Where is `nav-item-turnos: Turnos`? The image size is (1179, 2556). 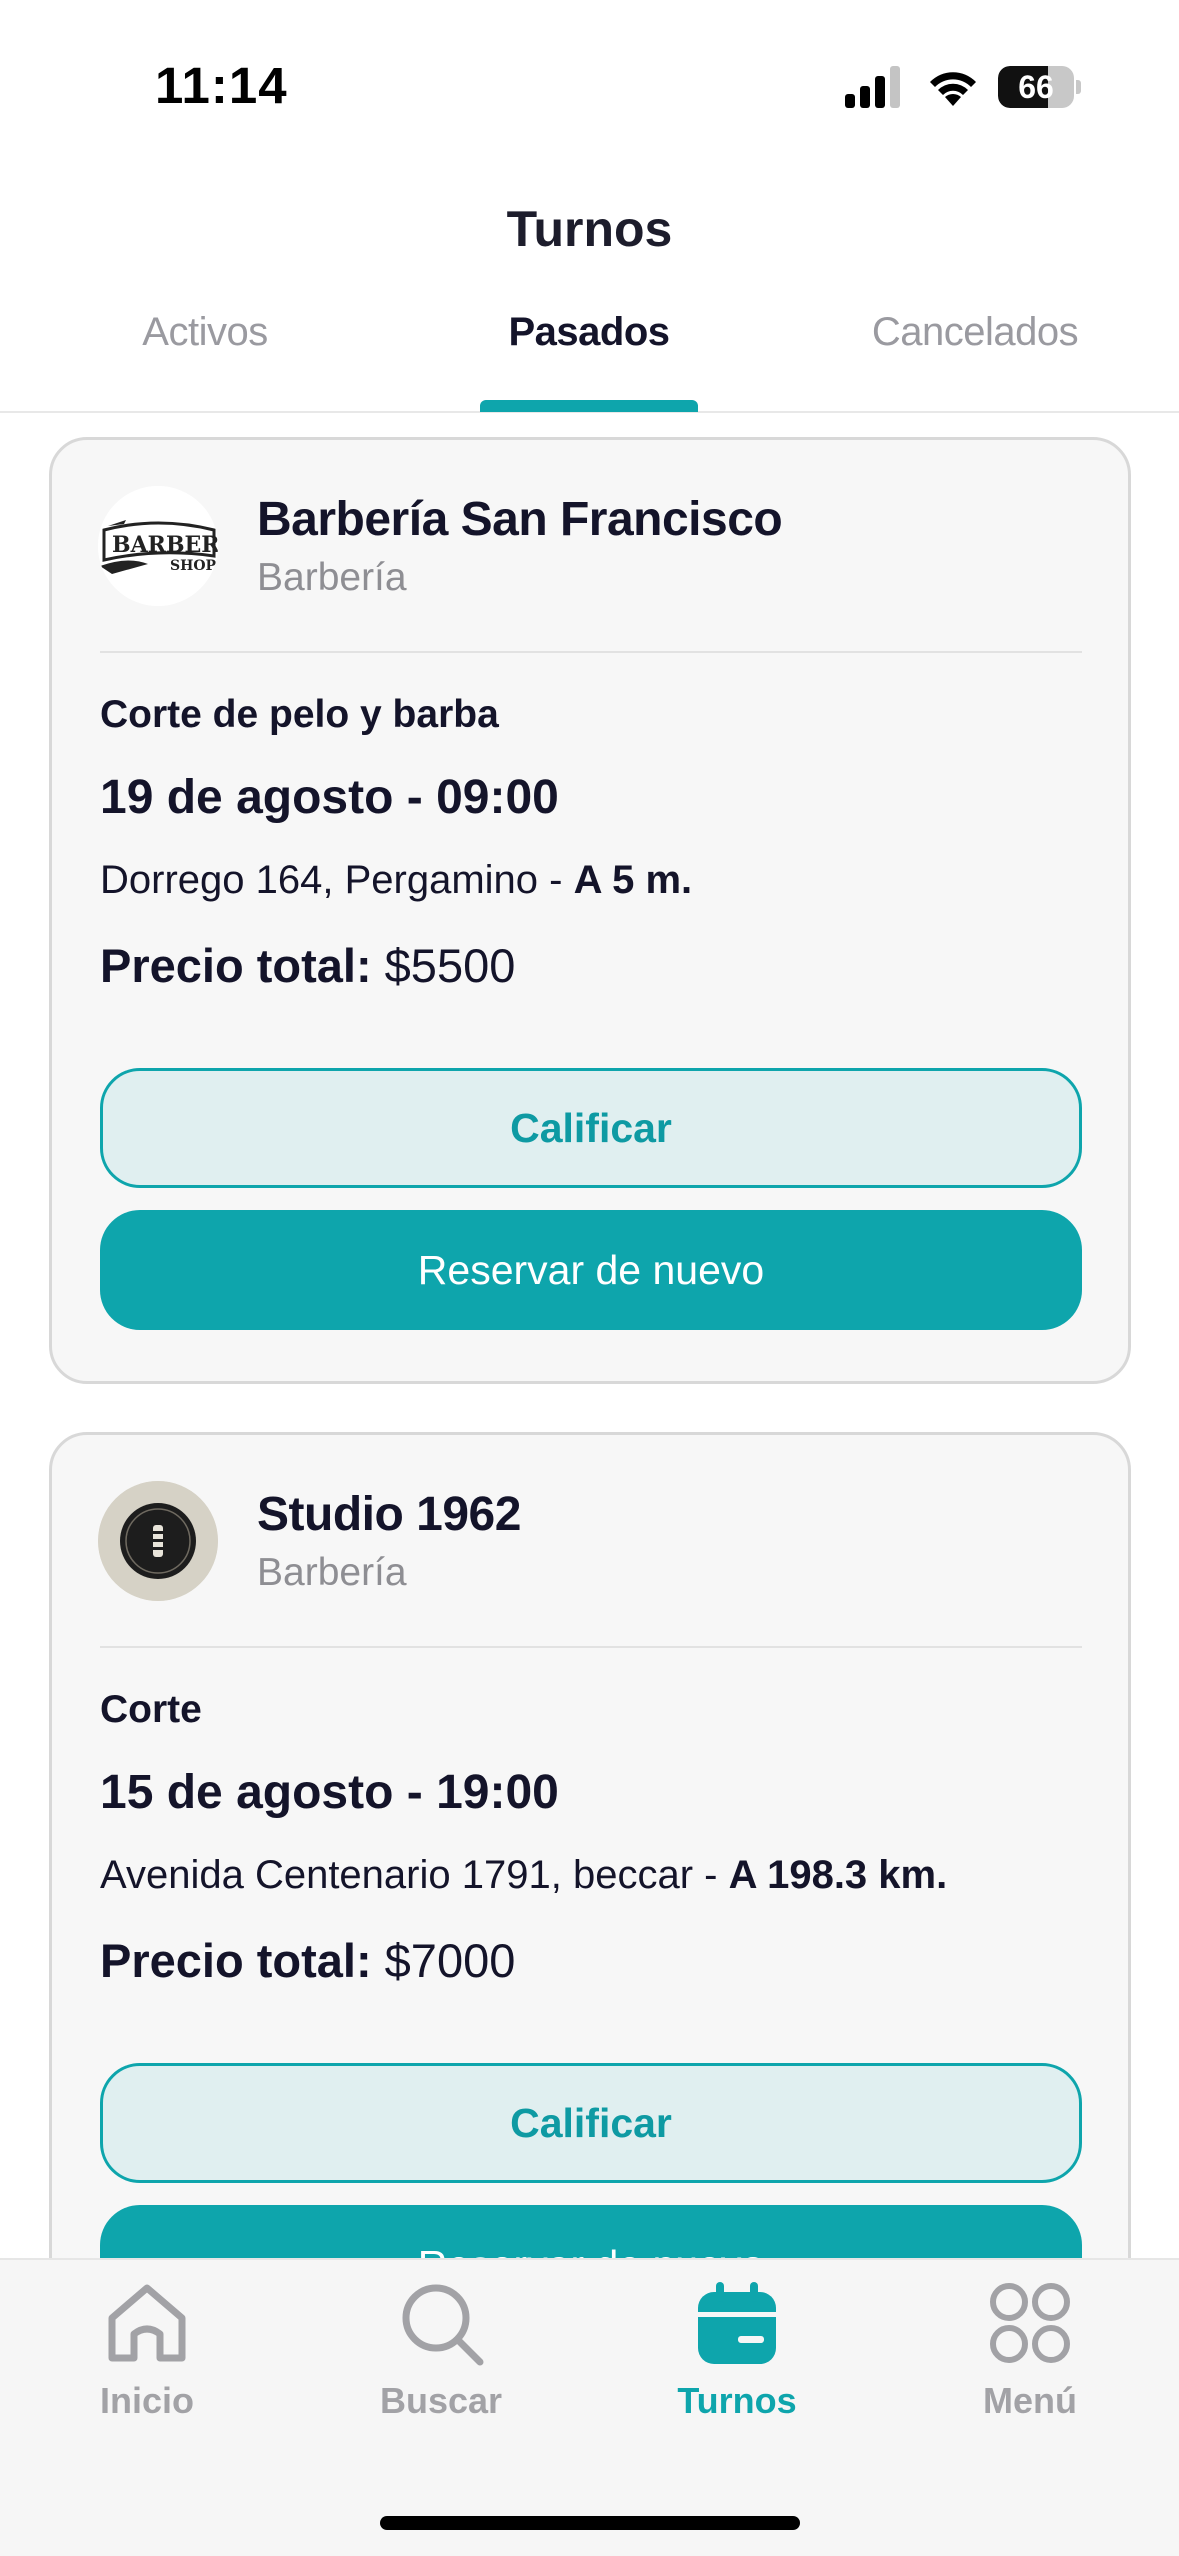 nav-item-turnos: Turnos is located at coordinates (737, 2353).